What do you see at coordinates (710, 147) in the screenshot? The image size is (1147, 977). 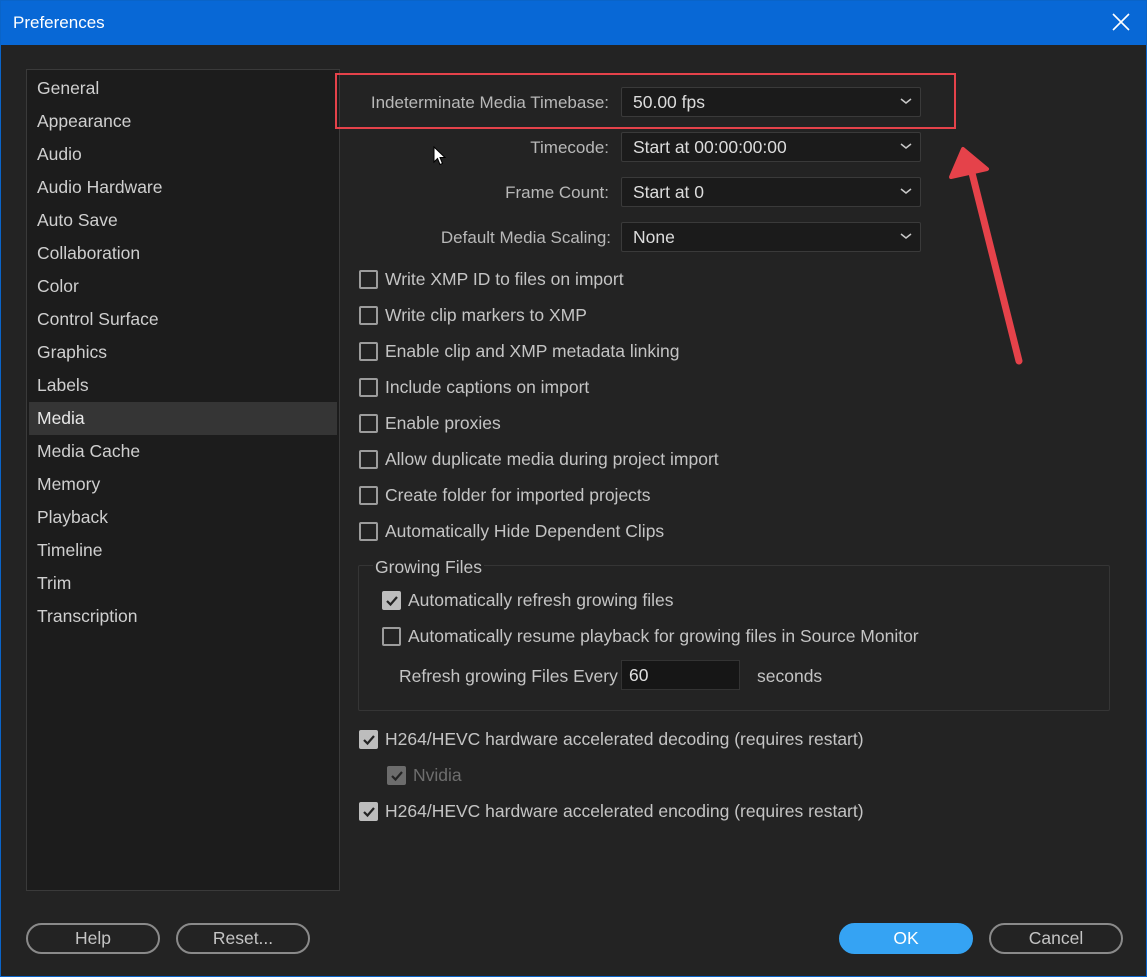 I see `timecode-value: Start at 00:00:00:00` at bounding box center [710, 147].